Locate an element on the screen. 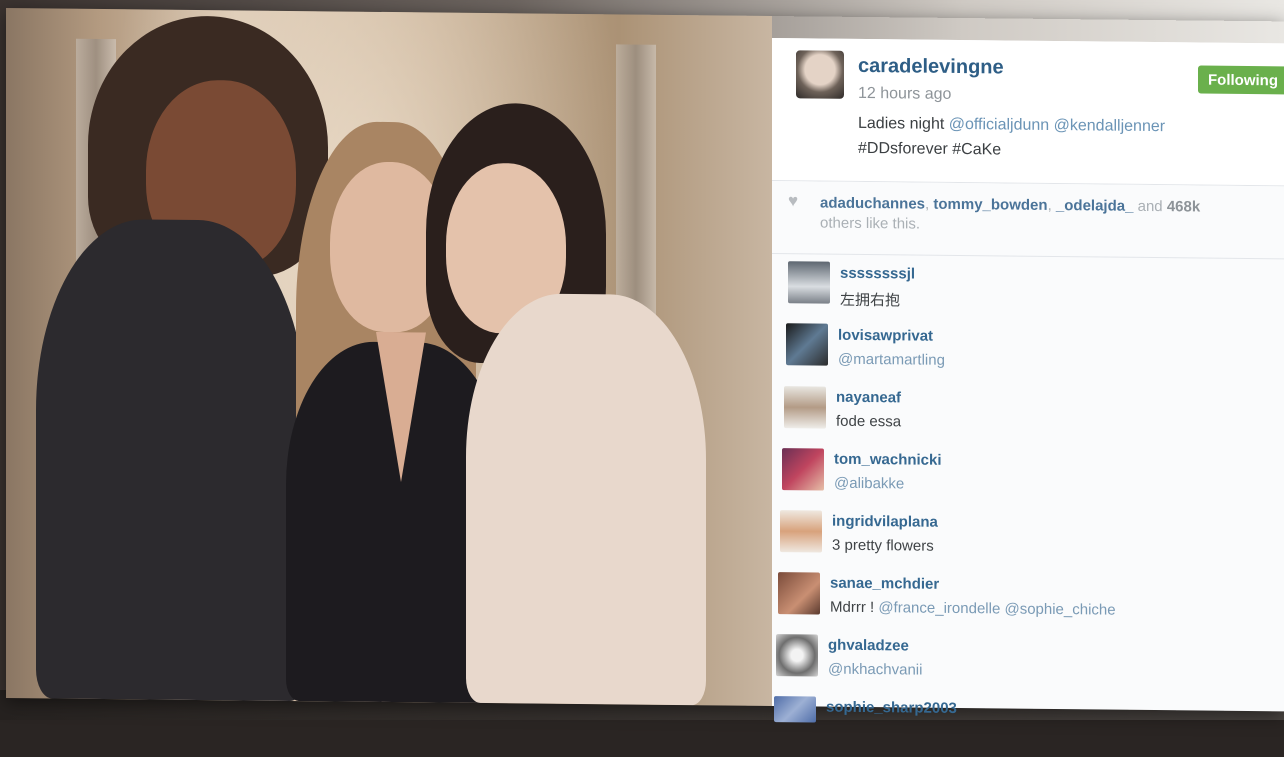 The width and height of the screenshot is (1284, 757). like-user: tommy_bowden is located at coordinates (990, 205).